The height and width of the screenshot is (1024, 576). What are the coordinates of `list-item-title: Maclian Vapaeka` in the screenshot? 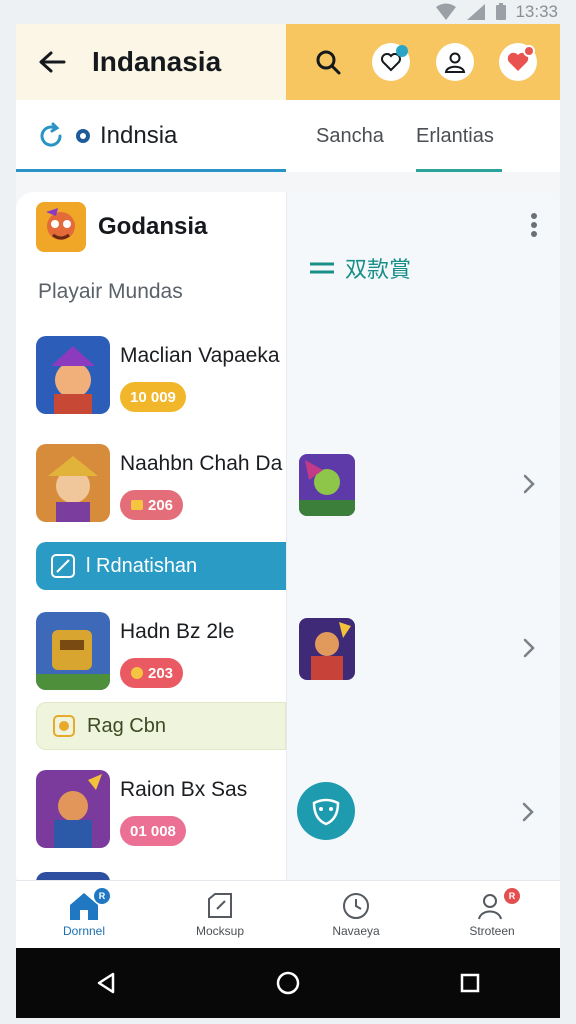 It's located at (200, 355).